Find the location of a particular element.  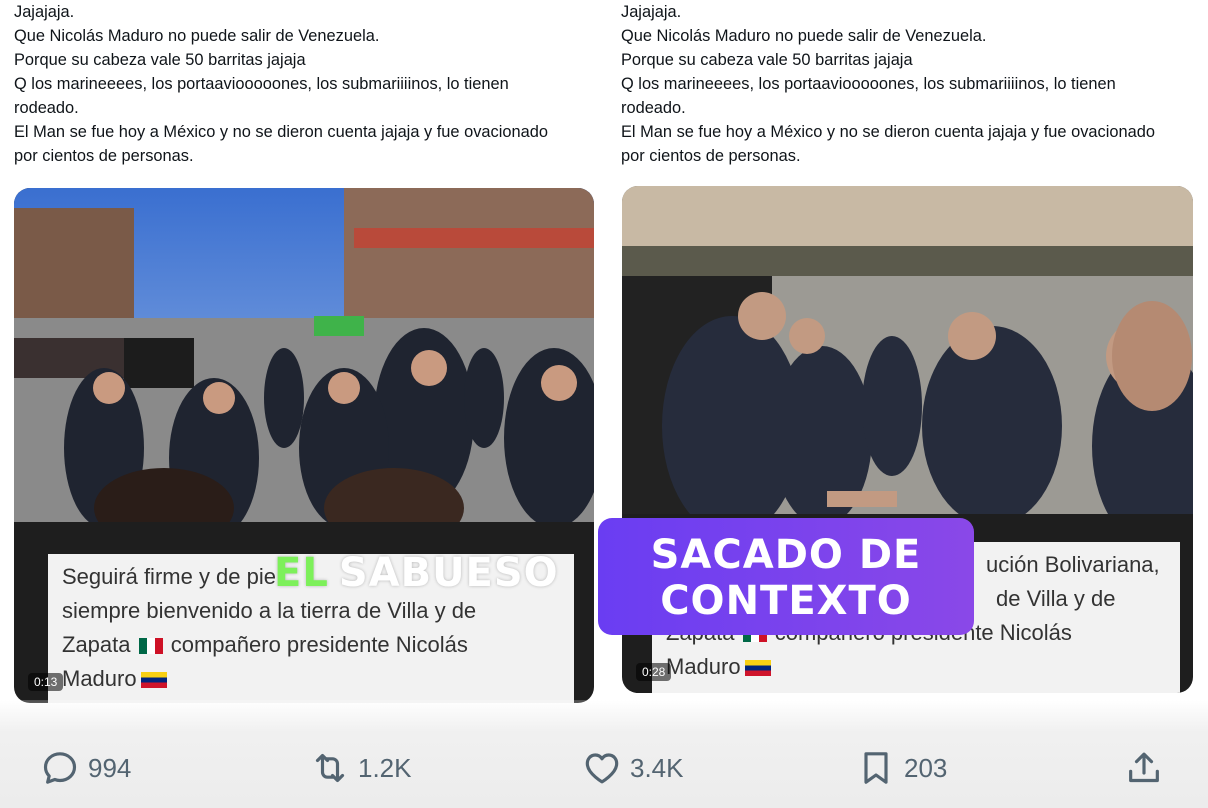

share-icon is located at coordinates (1144, 767).